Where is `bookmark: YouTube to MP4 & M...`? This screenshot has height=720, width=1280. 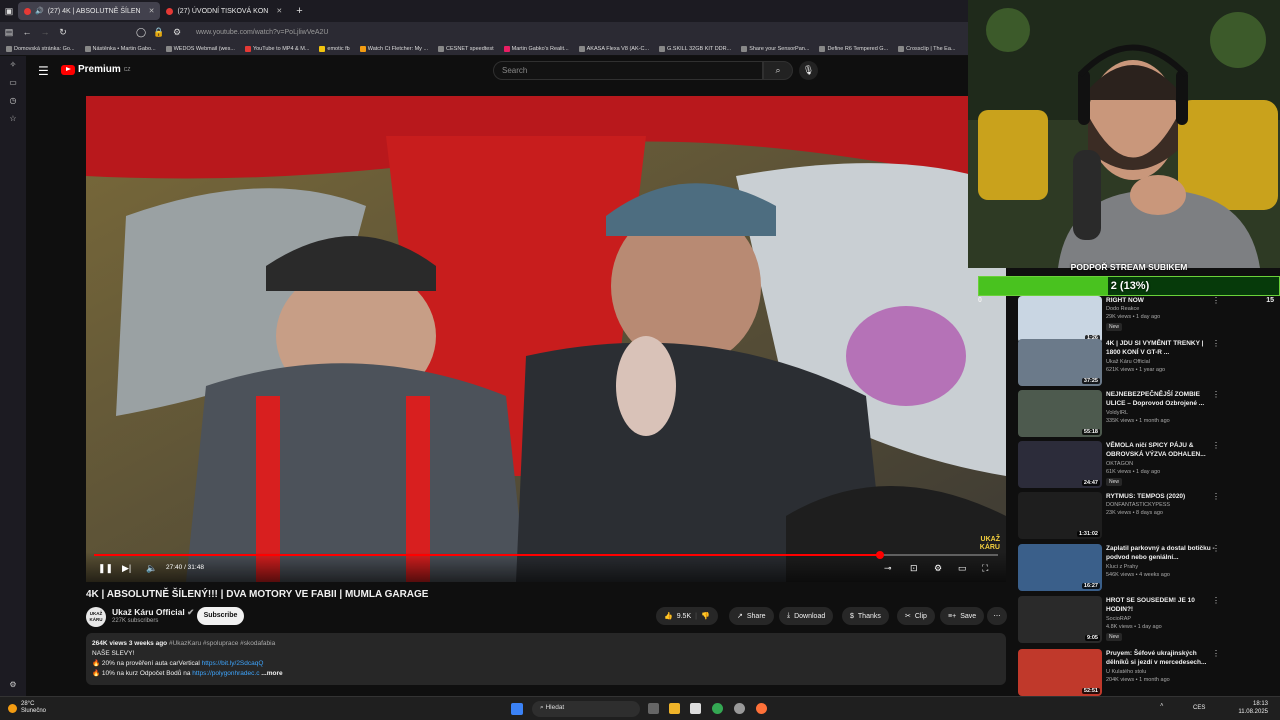
bookmark: YouTube to MP4 & M... is located at coordinates (276, 48).